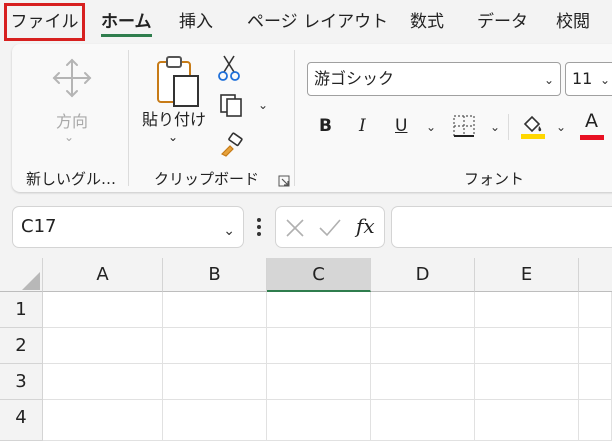 This screenshot has height=441, width=612. I want to click on ribbon-tab-bar: ファイル ホーム 挿入 ページ レイアウト 数式 データ 校閲, so click(306, 22).